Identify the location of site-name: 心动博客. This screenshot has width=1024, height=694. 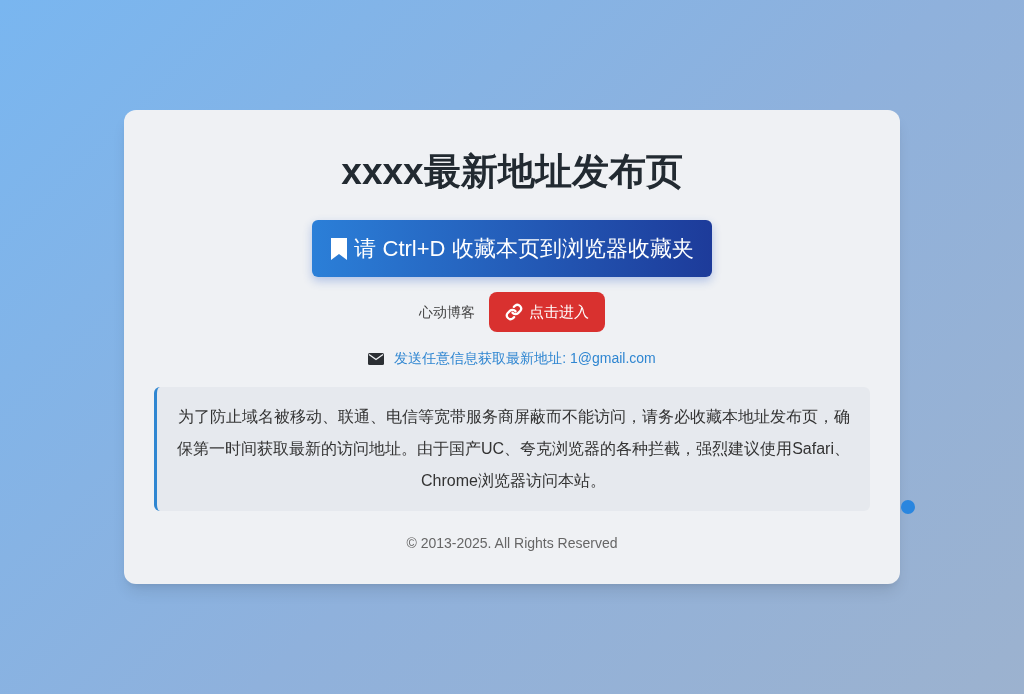
(447, 312).